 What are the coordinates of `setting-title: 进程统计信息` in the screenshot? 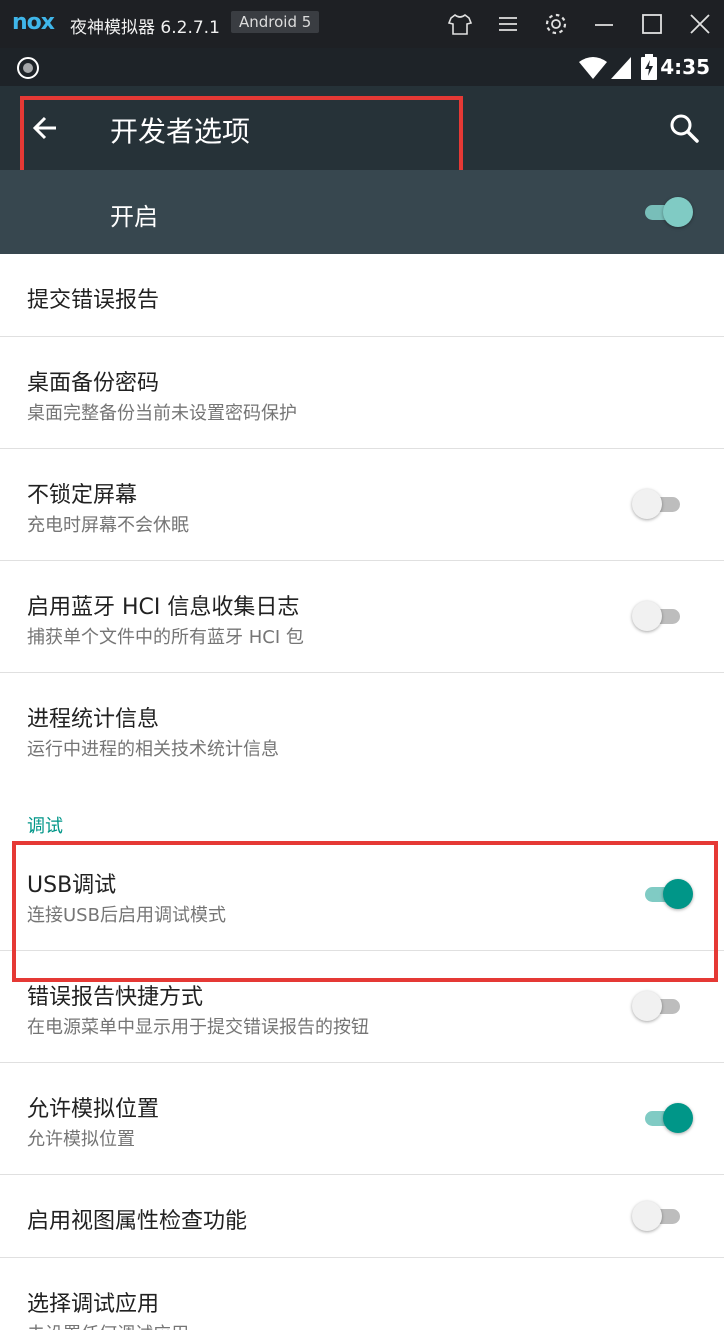 It's located at (93, 719).